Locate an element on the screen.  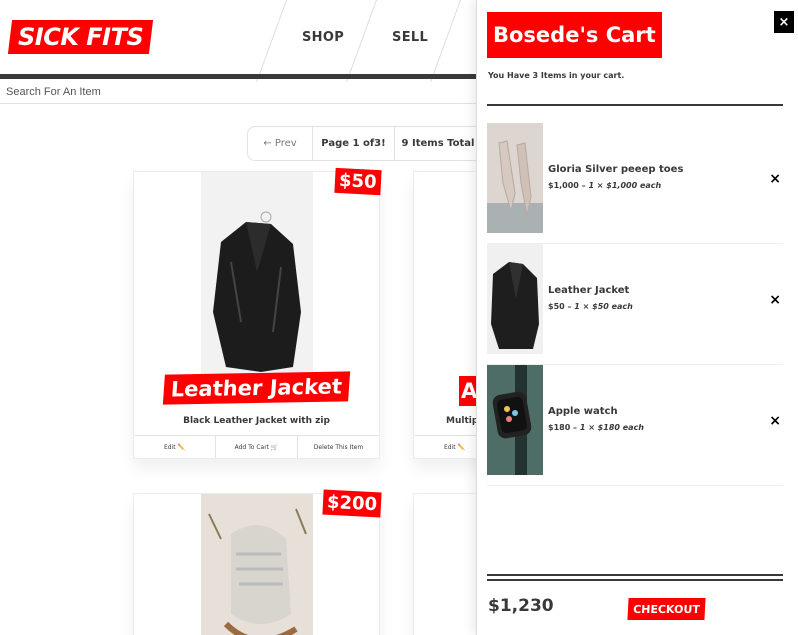
cart-item-name: Gloria Silver peeep toes is located at coordinates (616, 169).